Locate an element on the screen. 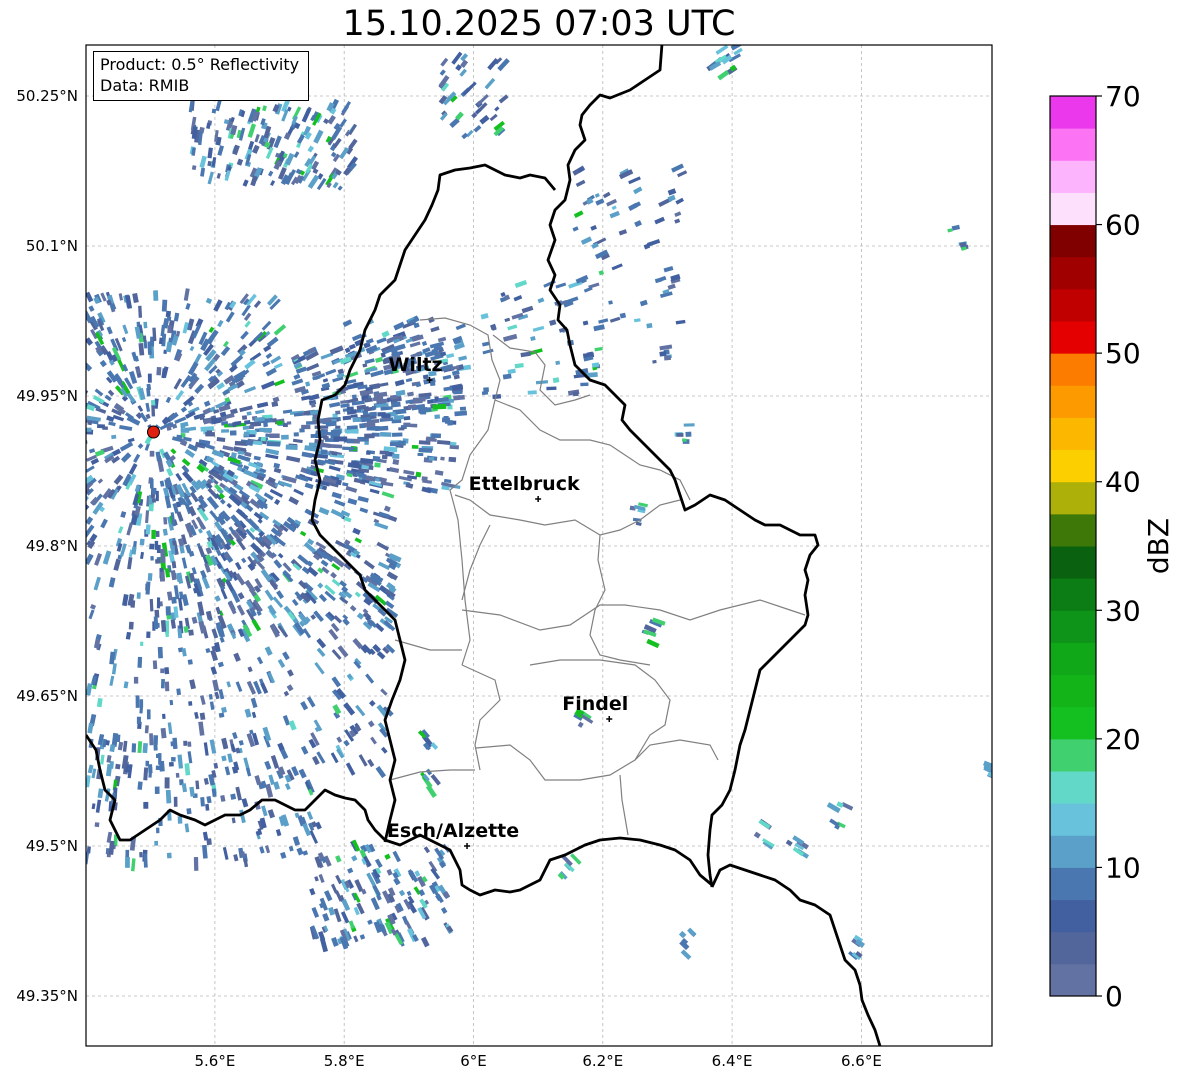 The height and width of the screenshot is (1081, 1184). longitude-tick-labels: 5.6°E 5.8°E 6°E 6.2°E 6.4°E 6.6°E is located at coordinates (537, 1061).